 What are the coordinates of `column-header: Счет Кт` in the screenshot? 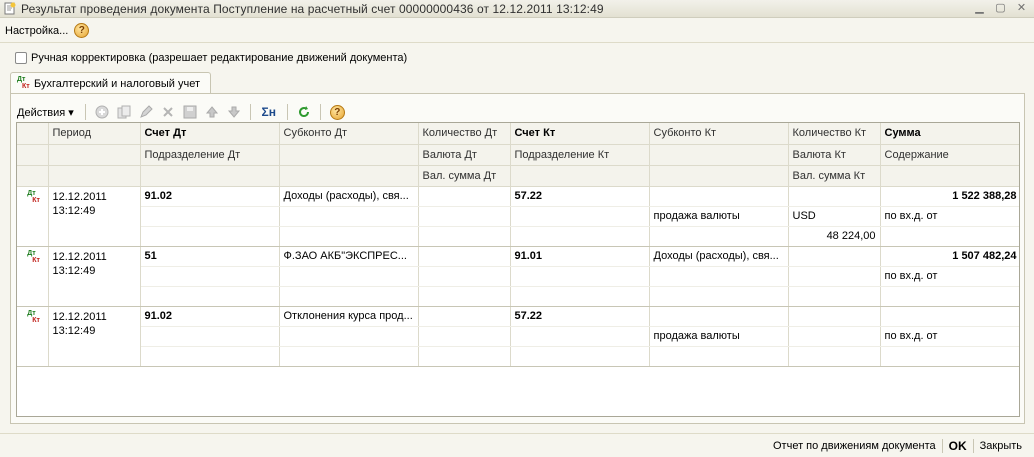 It's located at (580, 134).